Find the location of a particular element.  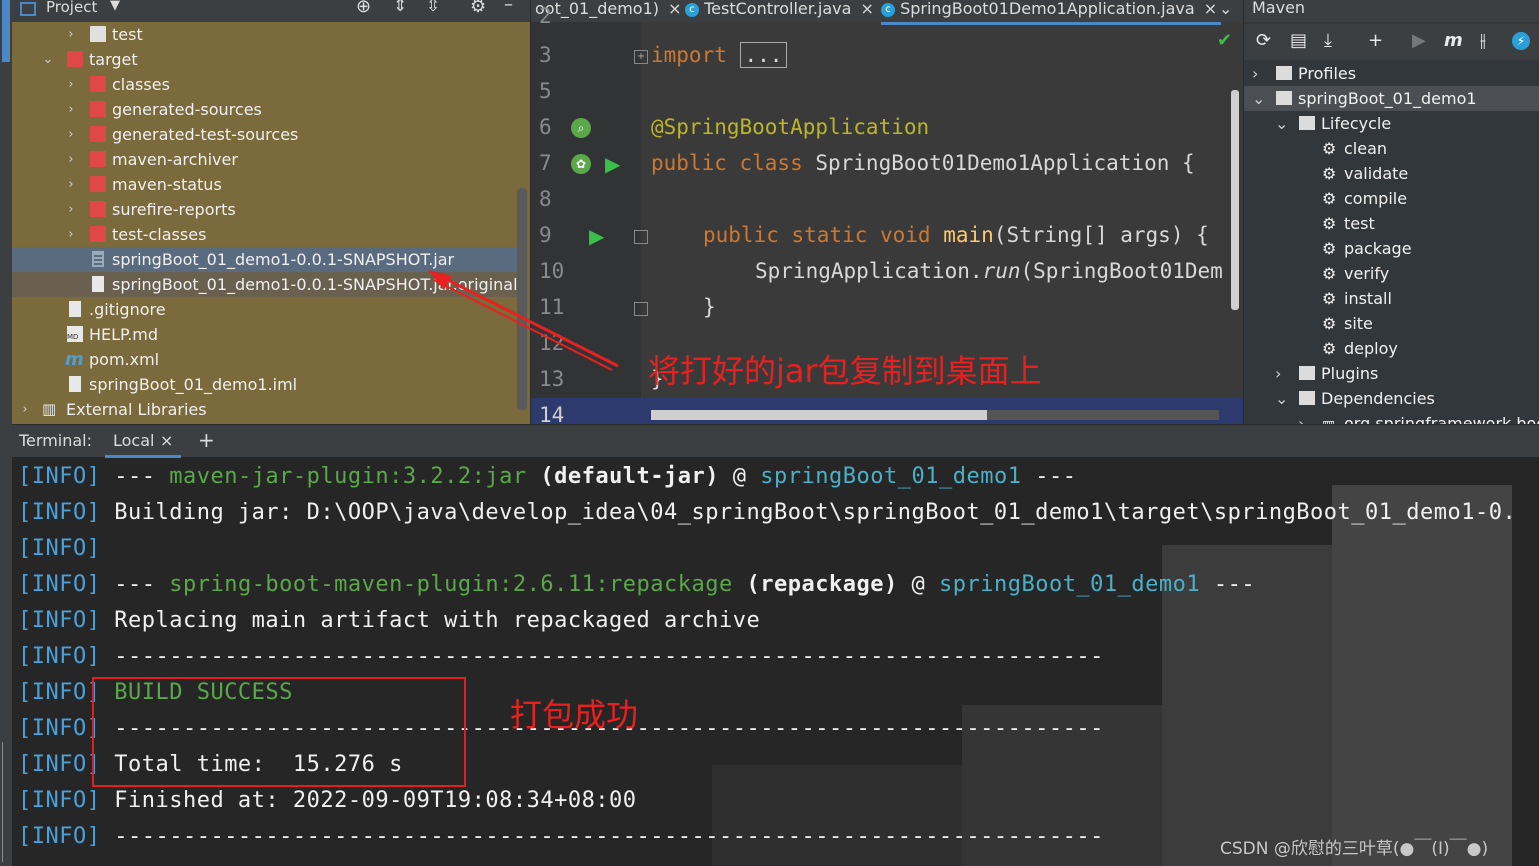

annotation-arrow is located at coordinates (523, 320).